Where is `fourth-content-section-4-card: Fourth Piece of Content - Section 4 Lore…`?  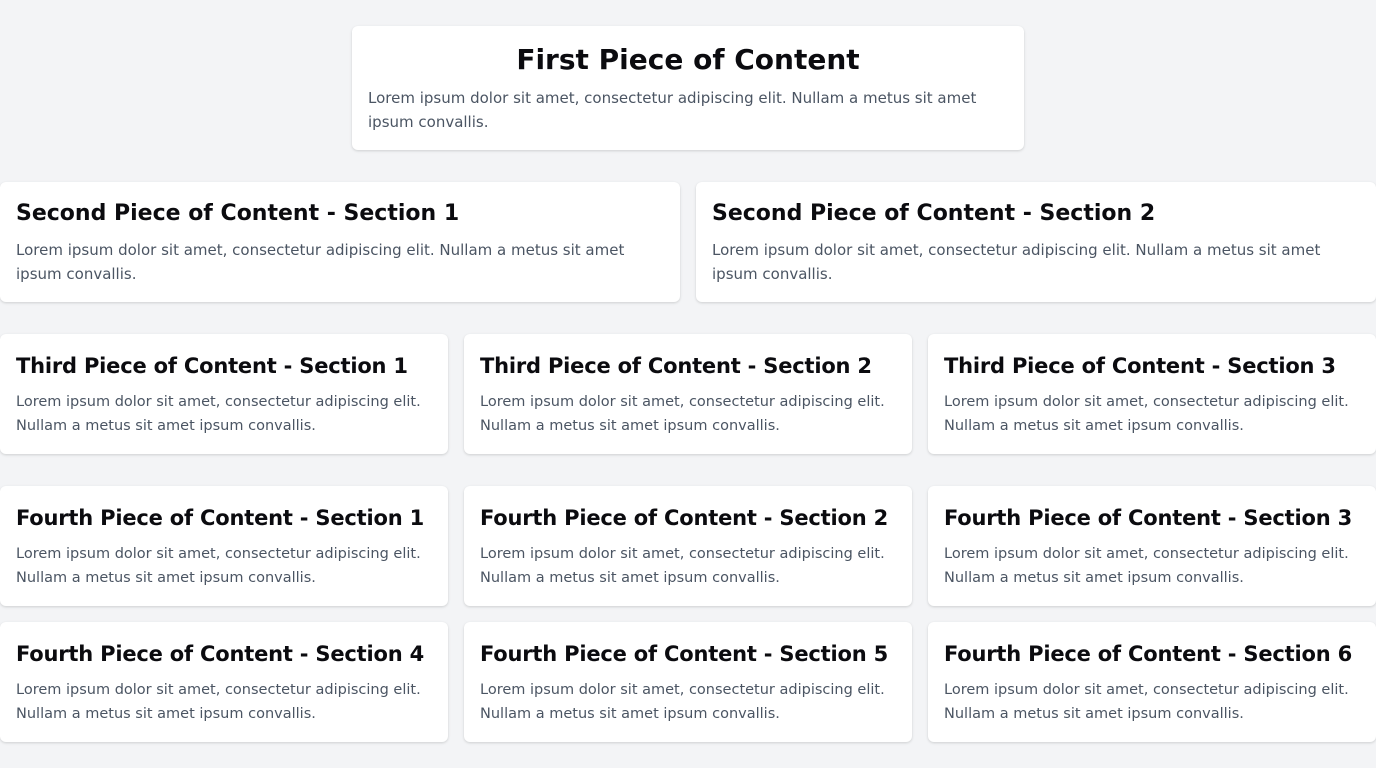 fourth-content-section-4-card: Fourth Piece of Content - Section 4 Lore… is located at coordinates (224, 682).